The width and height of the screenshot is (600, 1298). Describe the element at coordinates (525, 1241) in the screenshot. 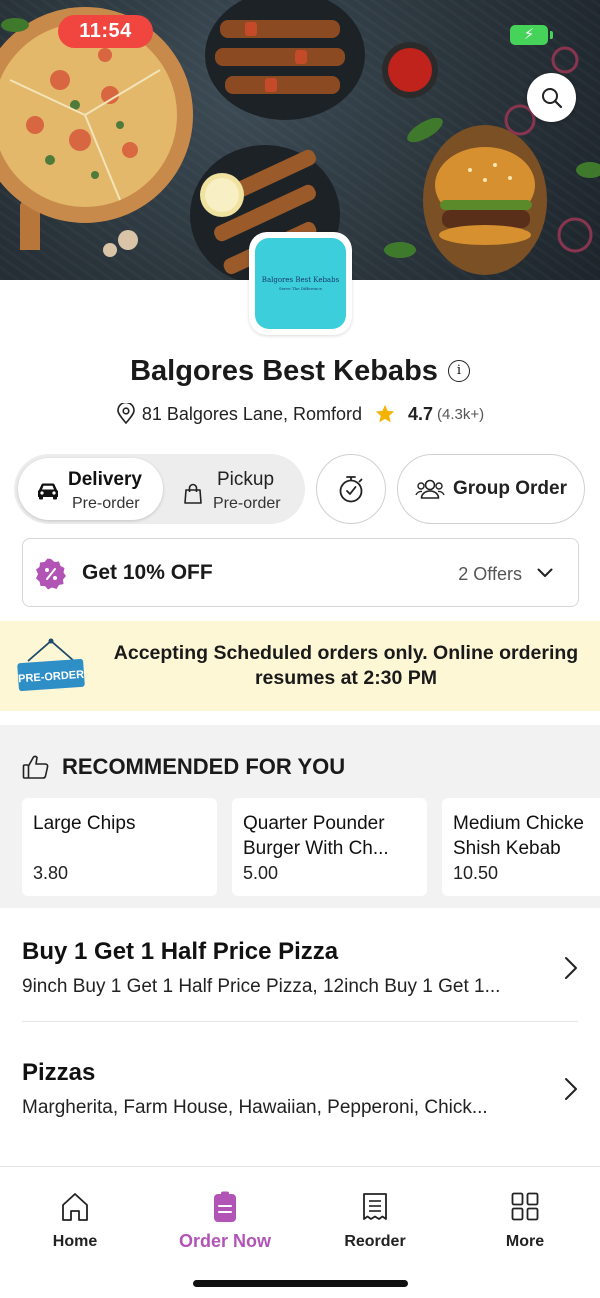

I see `nav-more-label: More` at that location.